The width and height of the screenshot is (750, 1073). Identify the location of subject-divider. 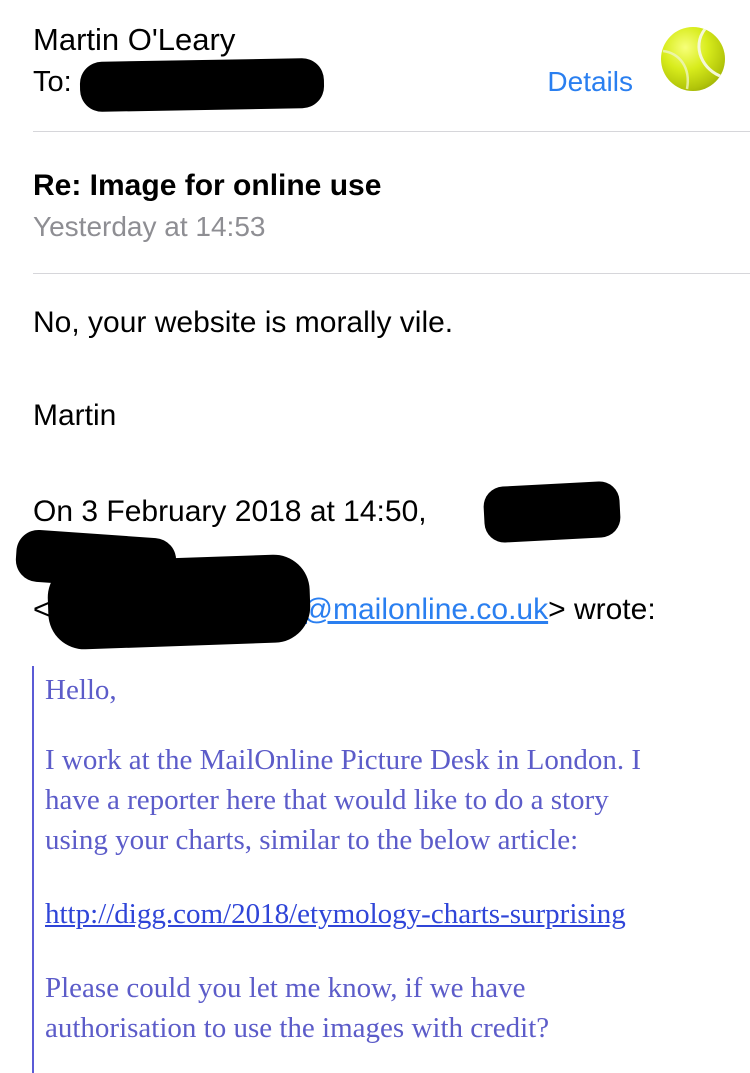
(391, 273).